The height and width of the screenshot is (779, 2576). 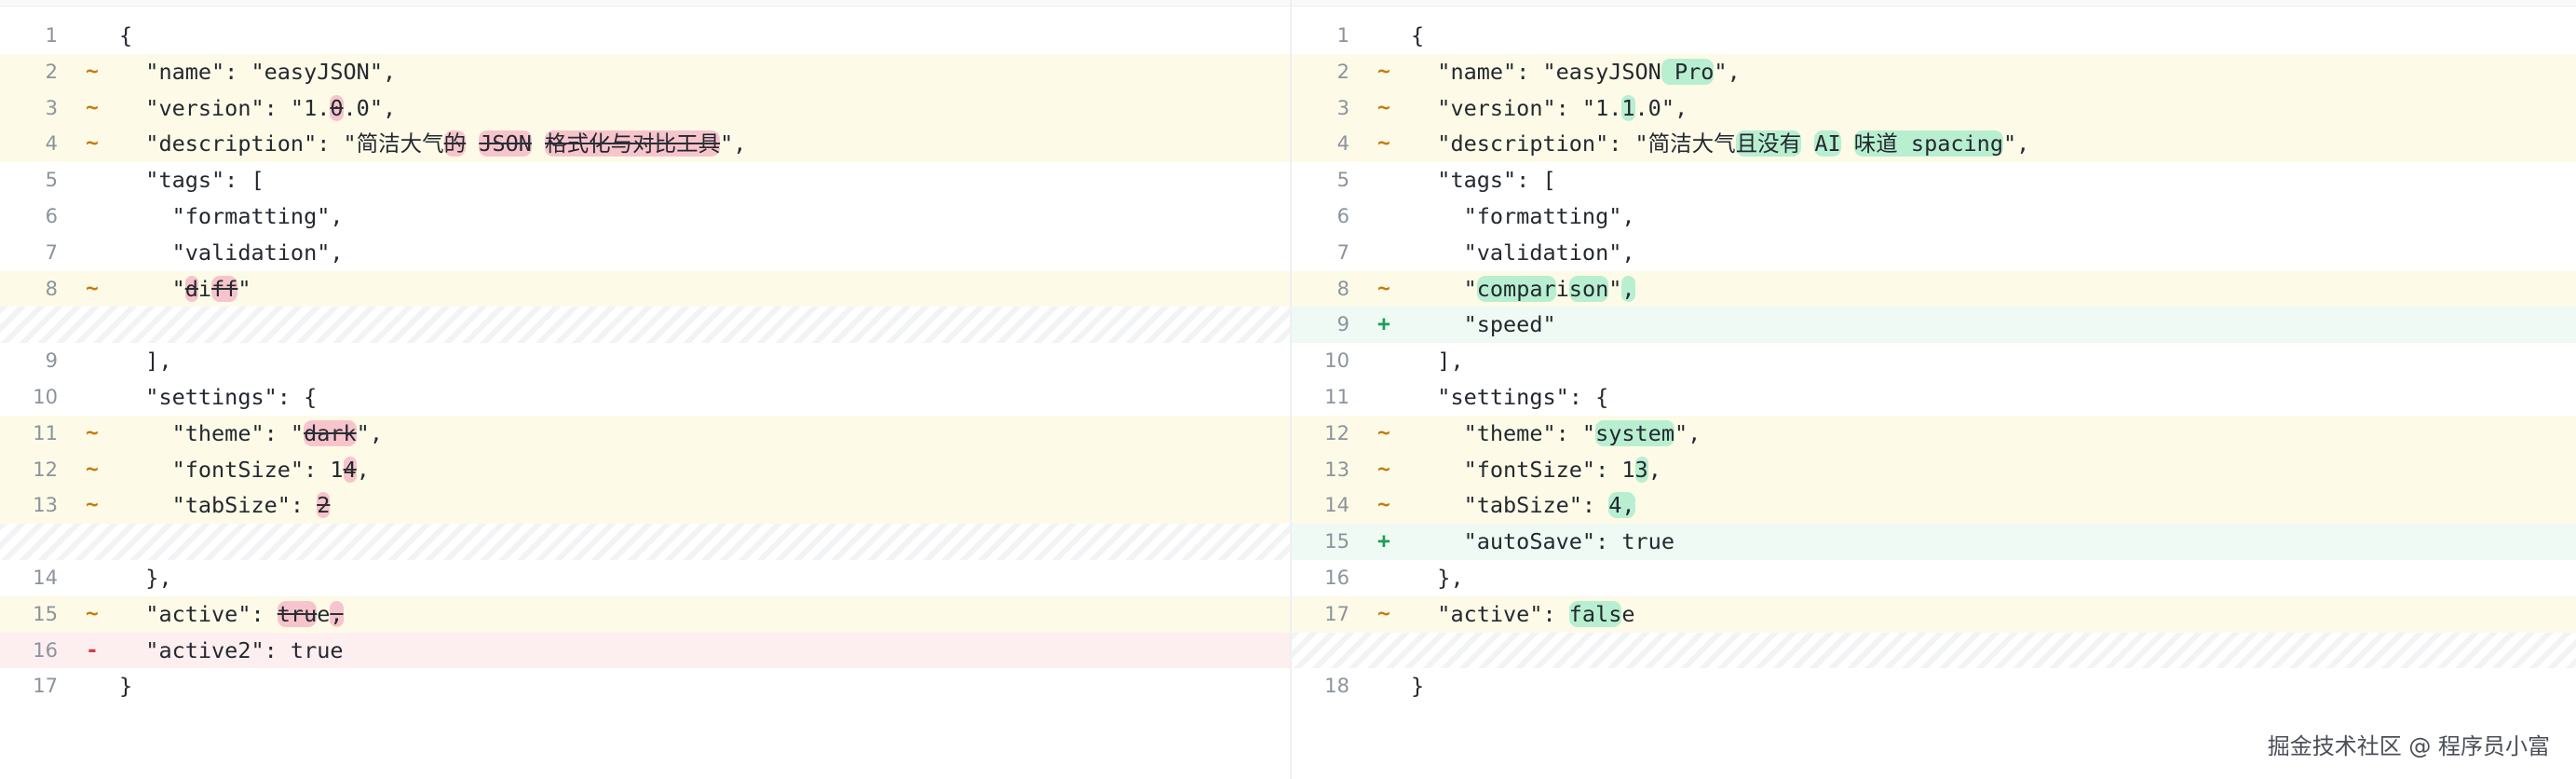 I want to click on code-segment: }, so click(x=126, y=686).